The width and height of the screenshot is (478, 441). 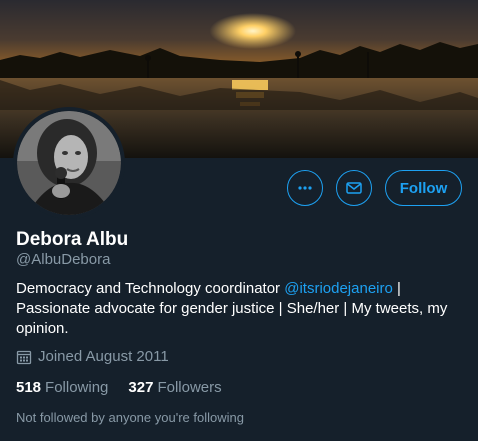 What do you see at coordinates (29, 387) in the screenshot?
I see `following-count: 518` at bounding box center [29, 387].